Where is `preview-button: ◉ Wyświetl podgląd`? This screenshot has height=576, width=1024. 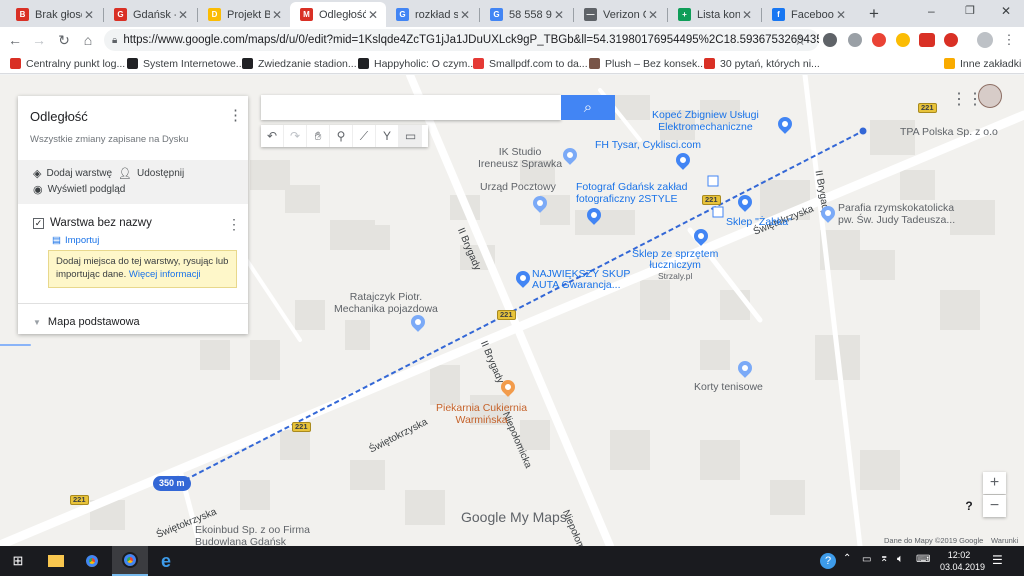
preview-button: ◉ Wyświetl podgląd is located at coordinates (79, 189).